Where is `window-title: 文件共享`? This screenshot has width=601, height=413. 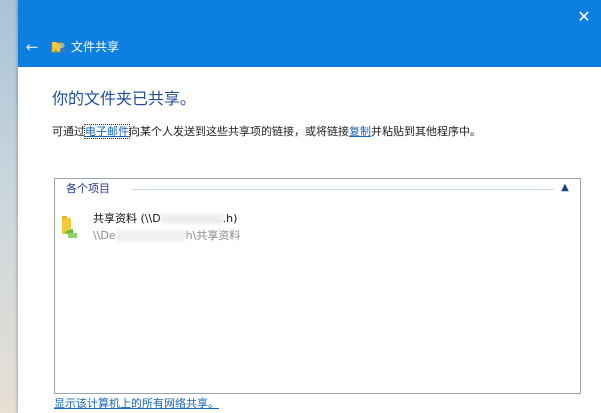 window-title: 文件共享 is located at coordinates (95, 47).